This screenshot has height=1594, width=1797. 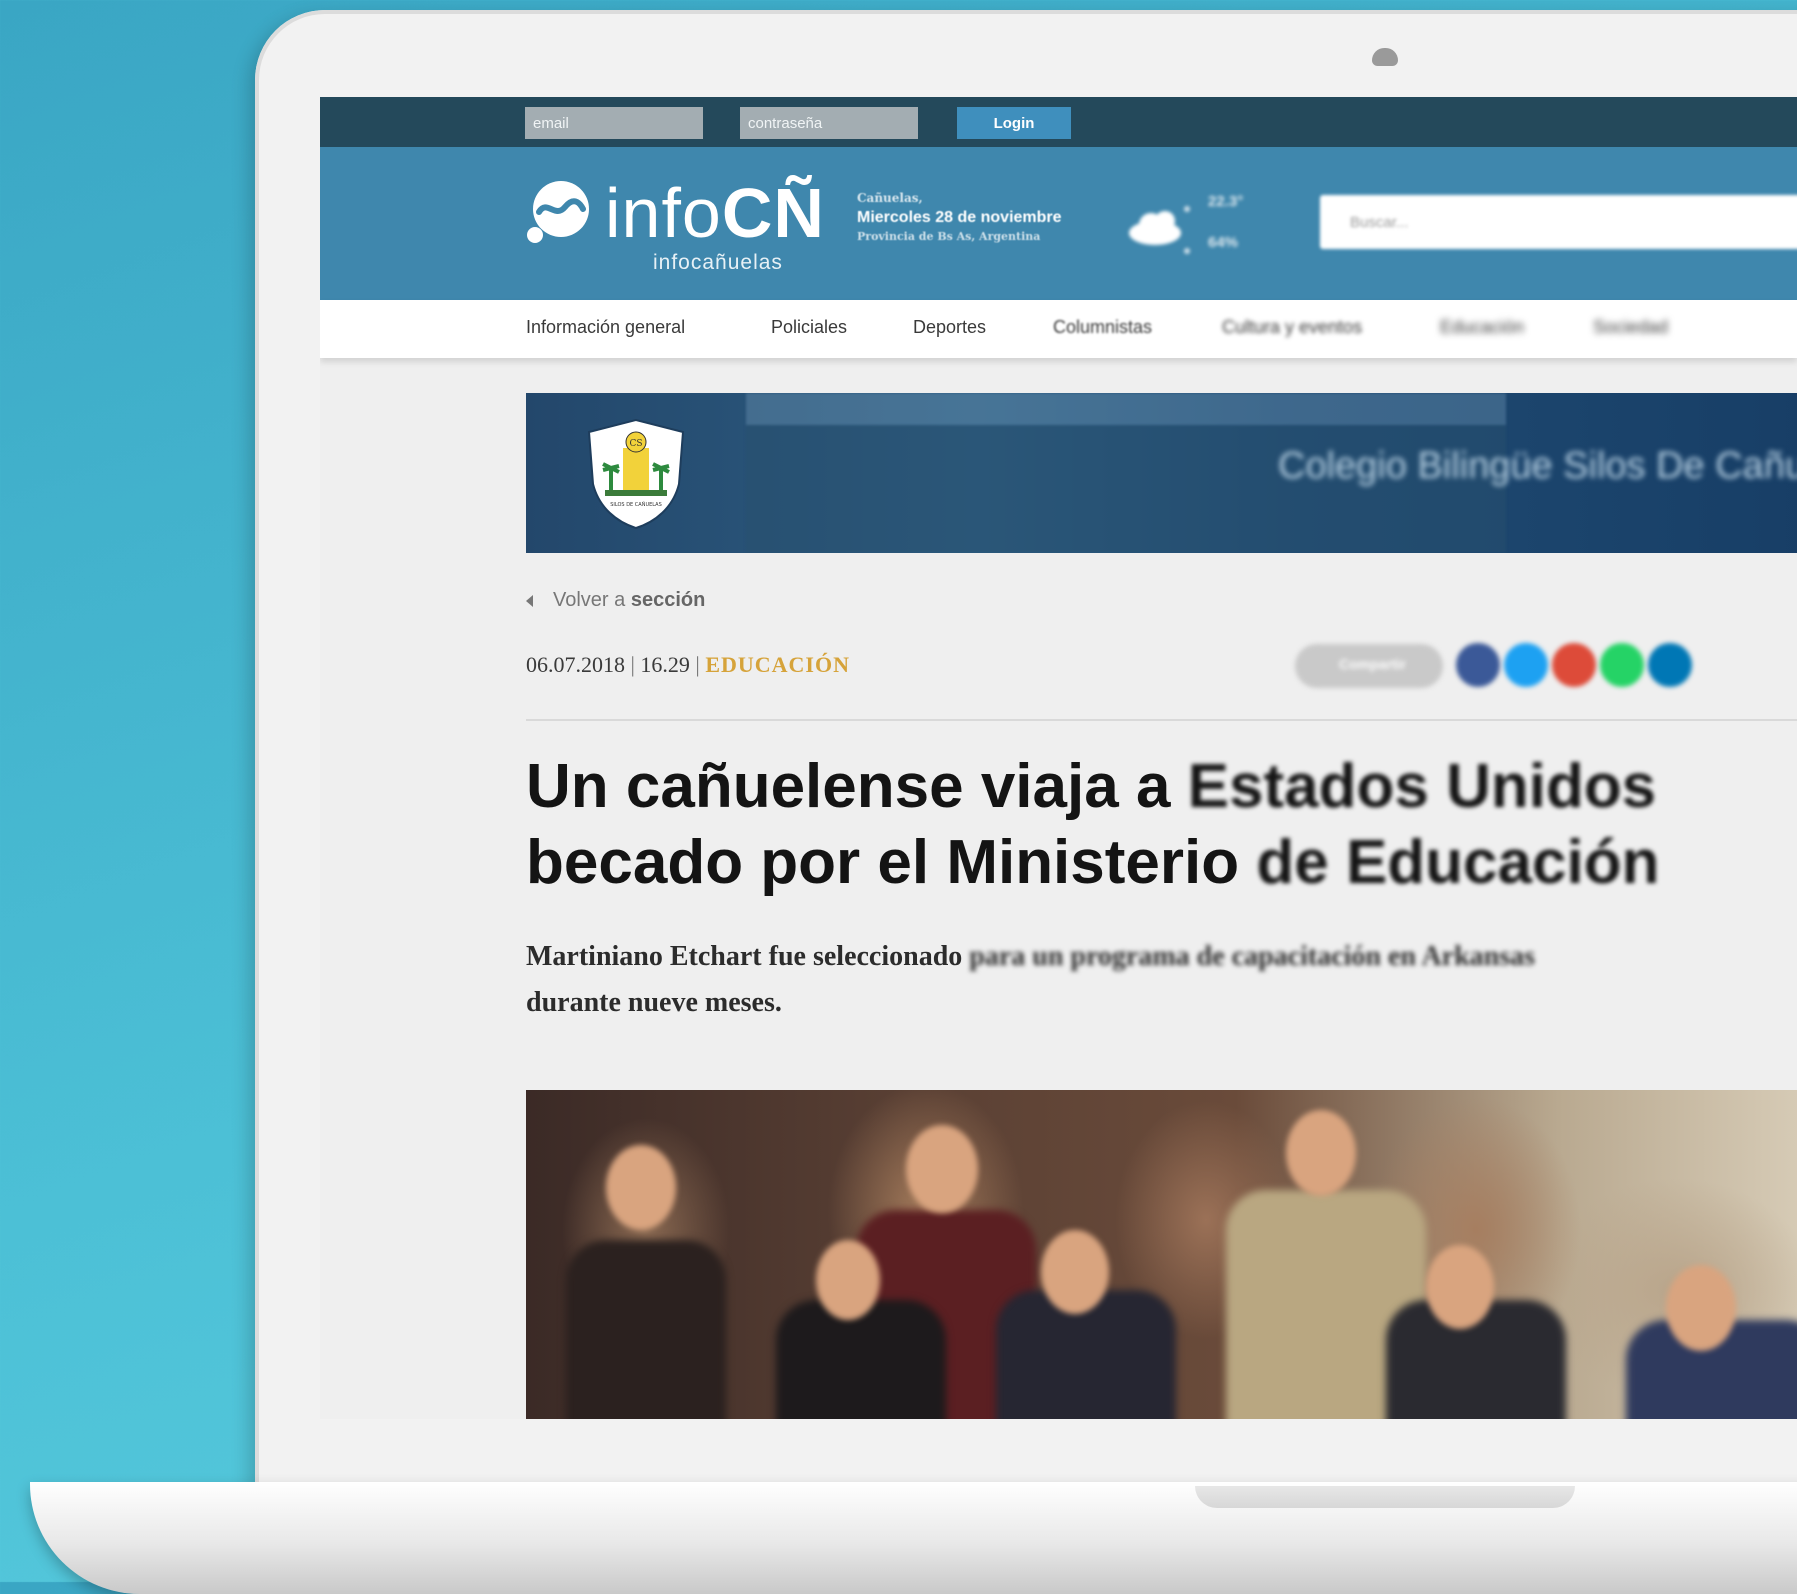 I want to click on back-link: Volver a sección, so click(x=615, y=600).